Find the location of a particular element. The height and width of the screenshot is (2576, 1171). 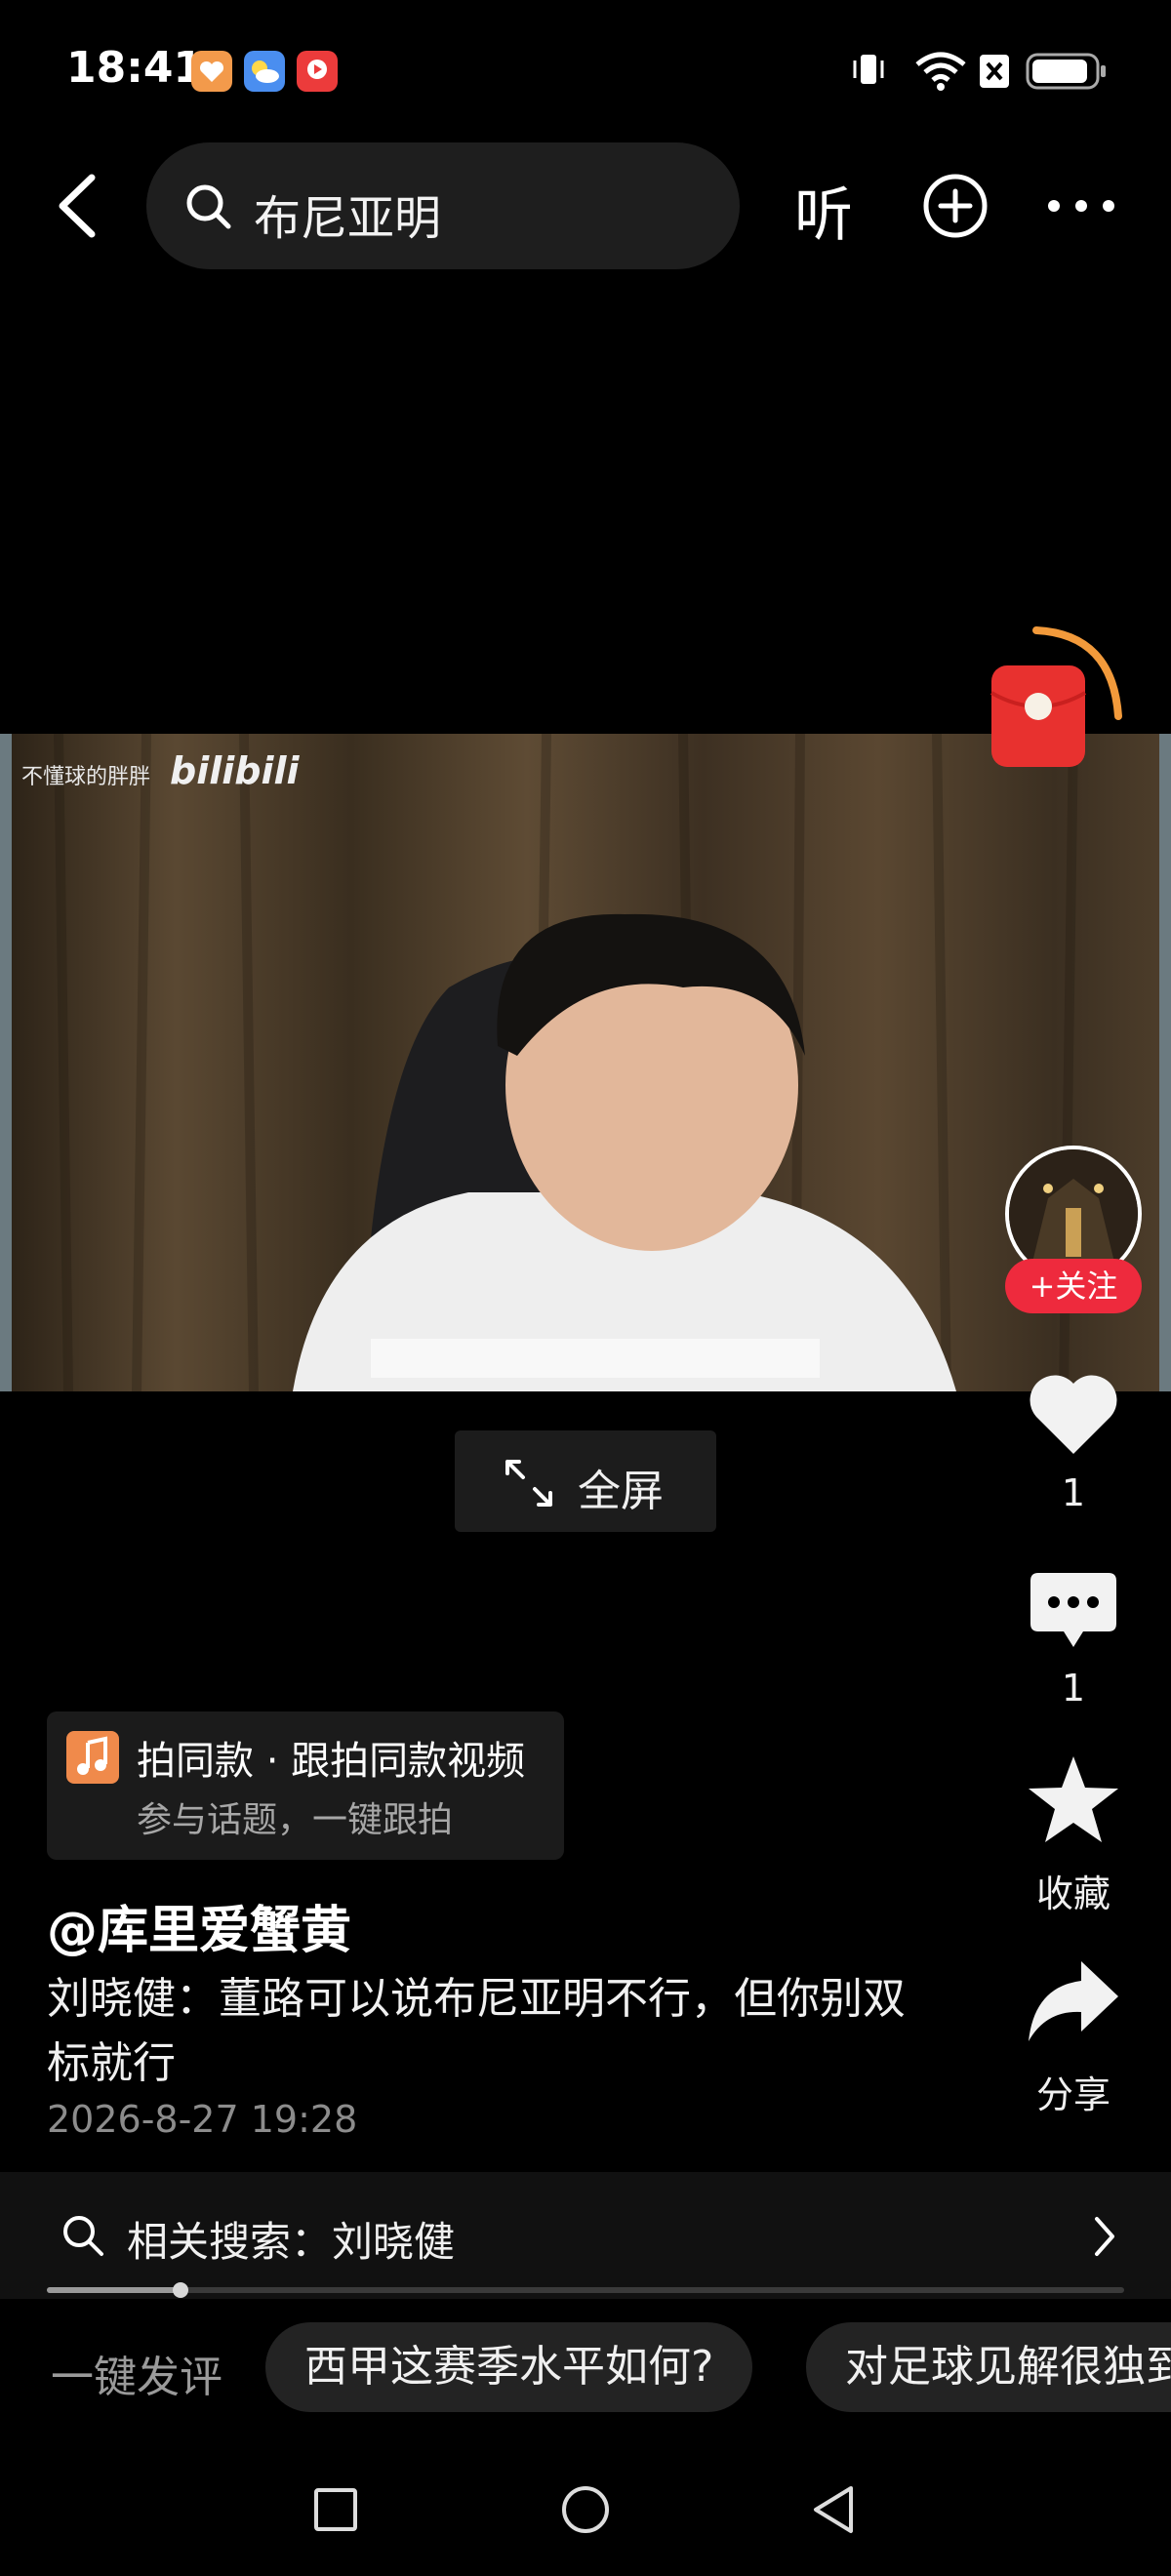

plus-circle-icon is located at coordinates (955, 206).